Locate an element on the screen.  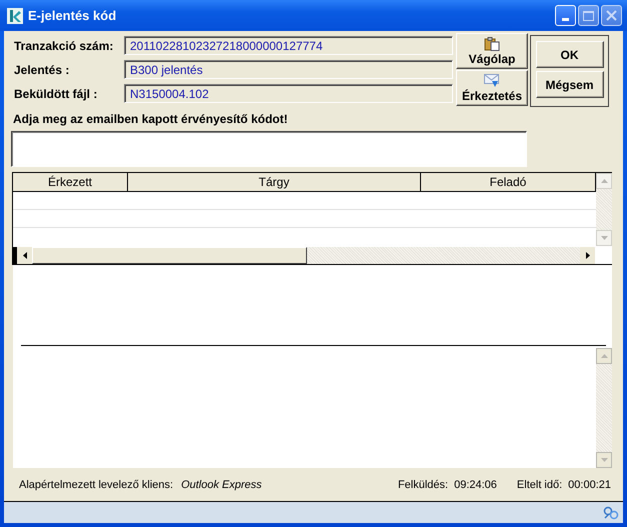
window-title: E-jelentés kód is located at coordinates (72, 15).